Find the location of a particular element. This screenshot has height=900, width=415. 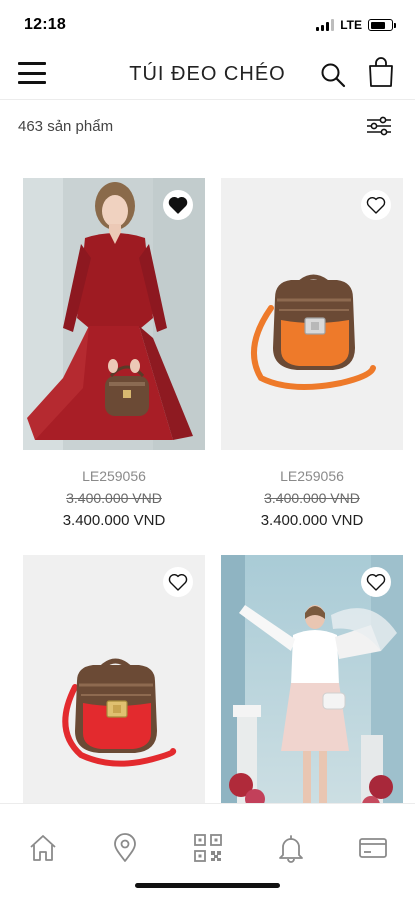

home-icon is located at coordinates (43, 848).